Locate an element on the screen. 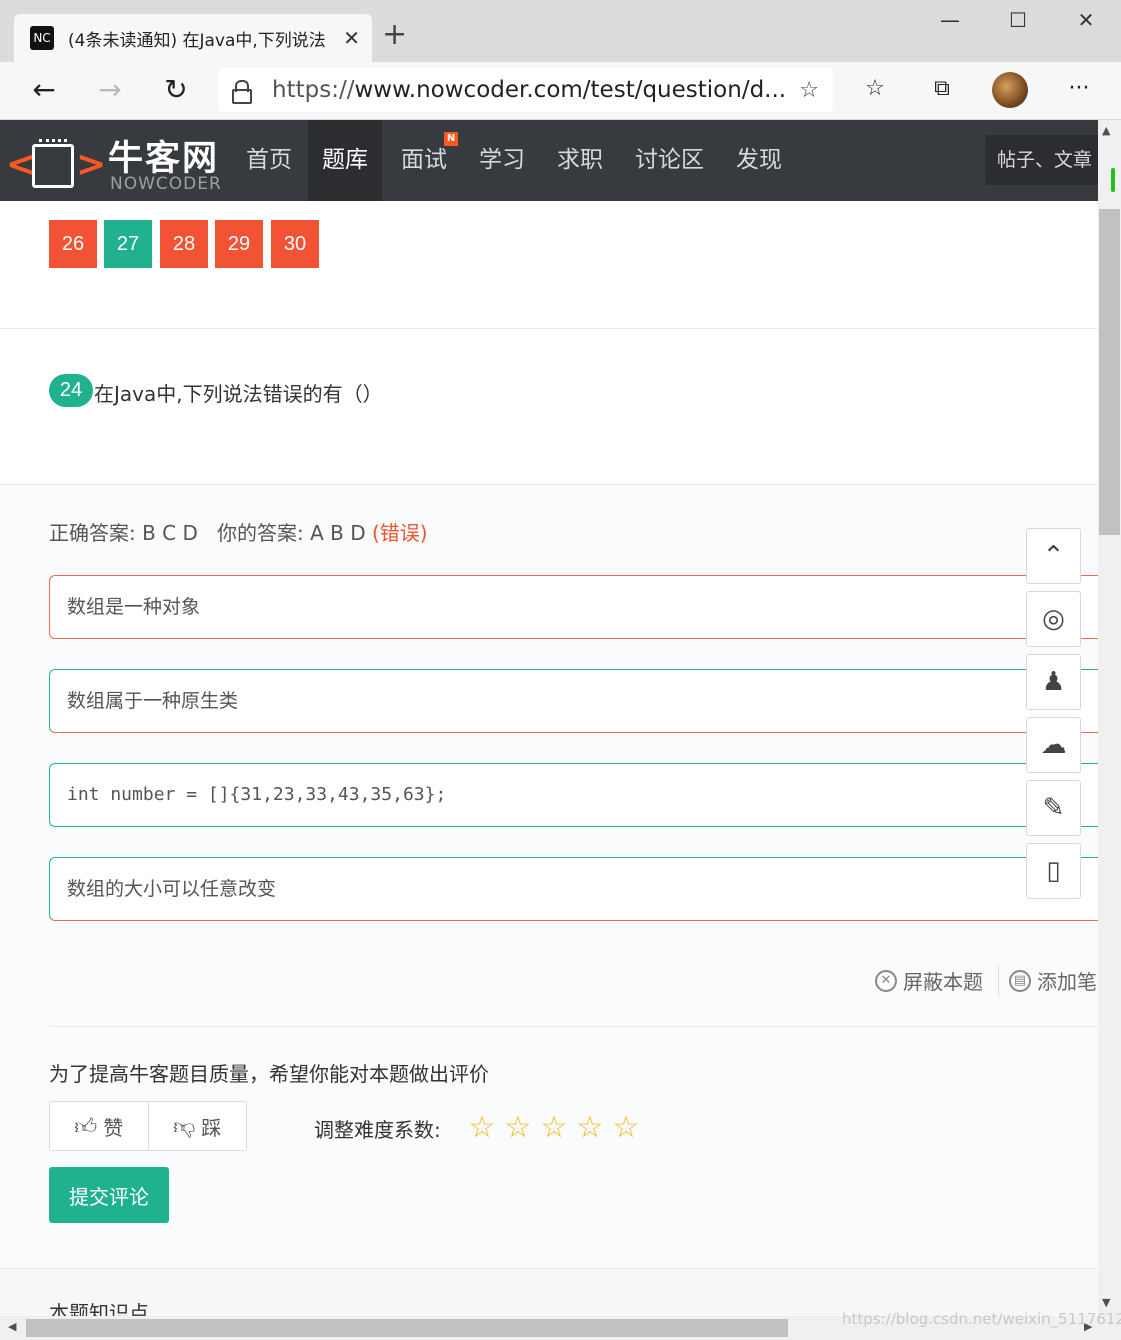  new-badge: N is located at coordinates (451, 139).